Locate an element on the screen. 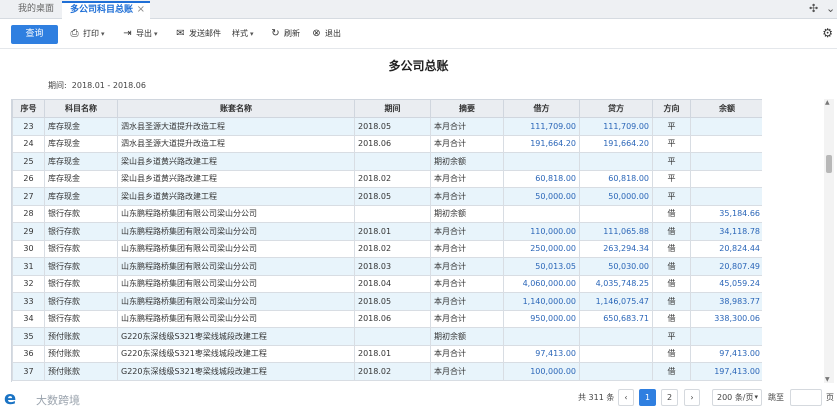 This screenshot has height=414, width=837. cell-index: 23 is located at coordinates (28, 126).